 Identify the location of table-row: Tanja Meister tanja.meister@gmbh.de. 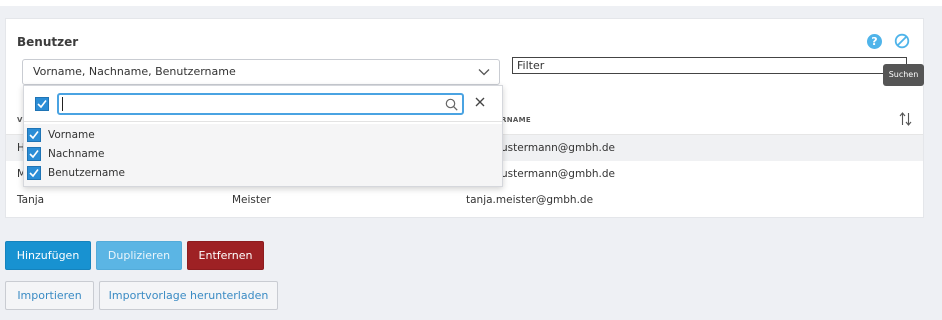
(464, 200).